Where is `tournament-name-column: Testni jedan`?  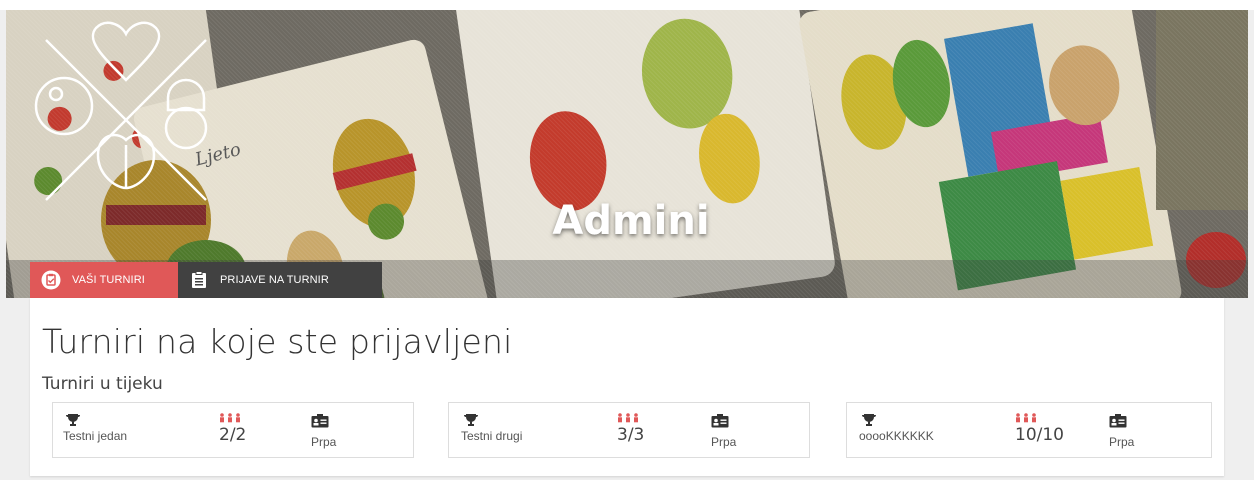 tournament-name-column: Testni jedan is located at coordinates (118, 431).